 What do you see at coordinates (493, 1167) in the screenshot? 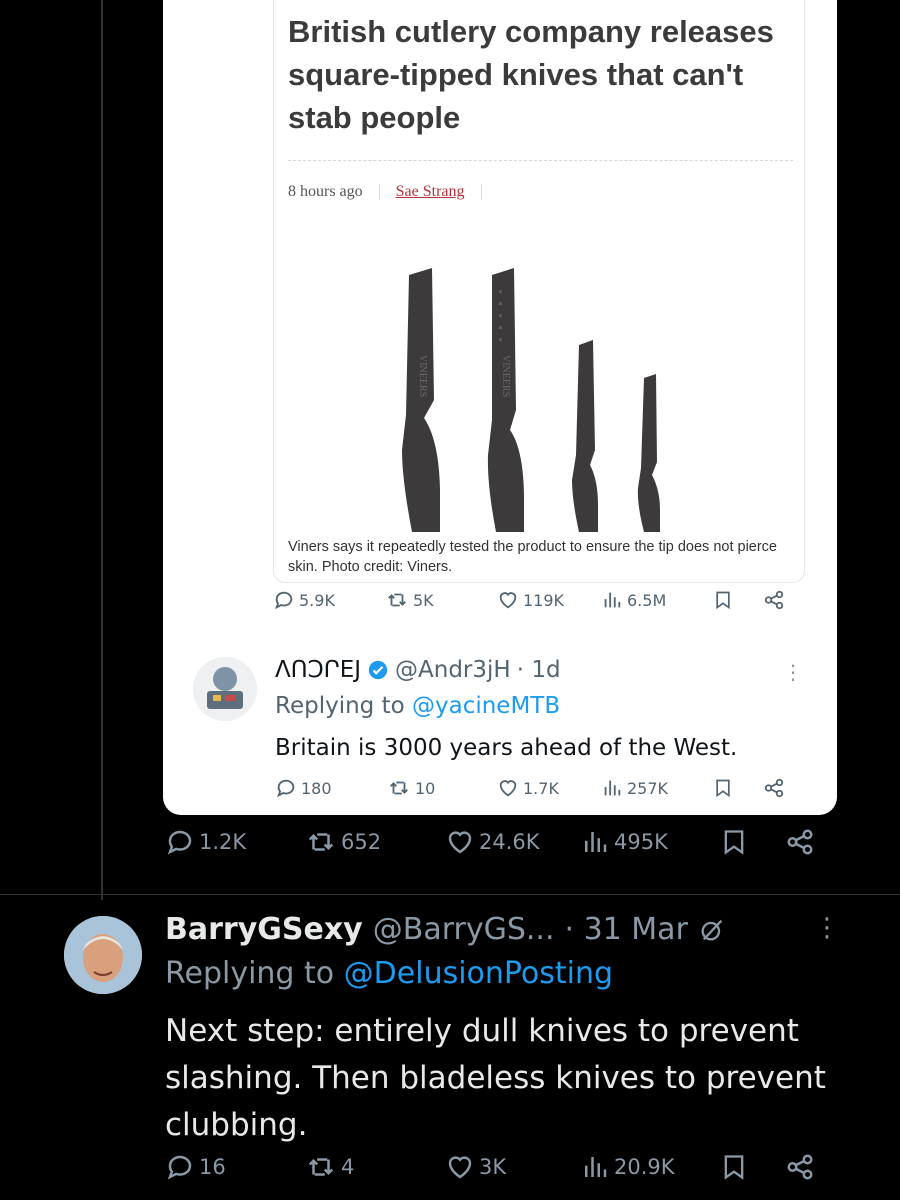
I see `like-count: 3K` at bounding box center [493, 1167].